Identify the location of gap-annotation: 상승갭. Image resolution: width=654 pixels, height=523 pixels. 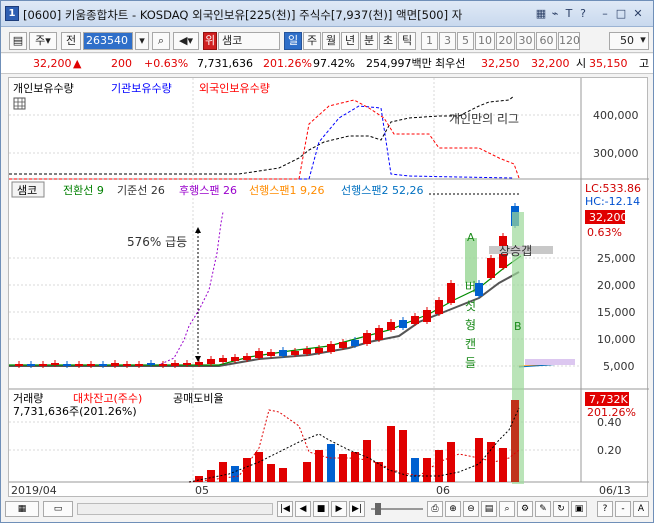
(515, 251).